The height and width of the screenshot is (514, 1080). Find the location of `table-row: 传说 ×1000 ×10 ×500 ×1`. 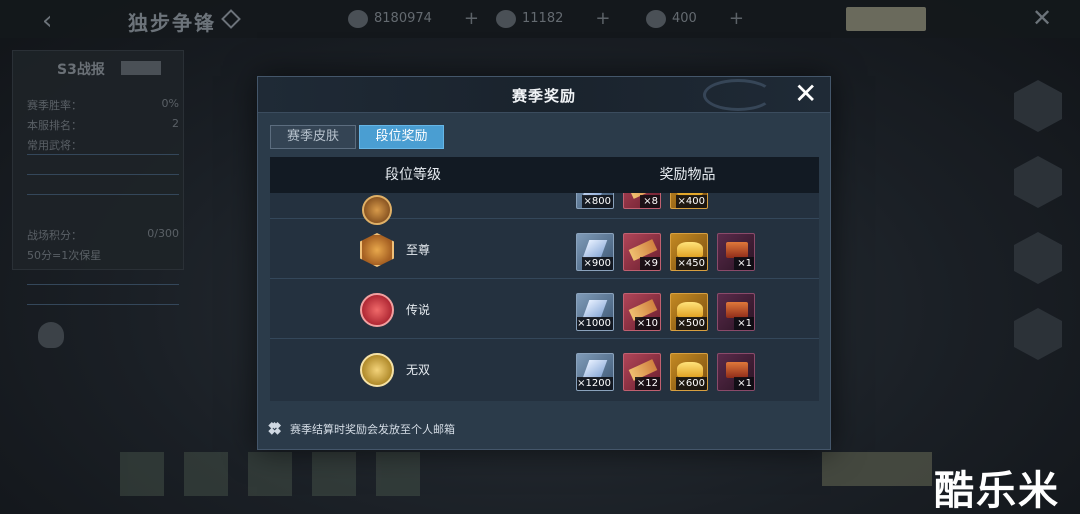

table-row: 传说 ×1000 ×10 ×500 ×1 is located at coordinates (544, 310).